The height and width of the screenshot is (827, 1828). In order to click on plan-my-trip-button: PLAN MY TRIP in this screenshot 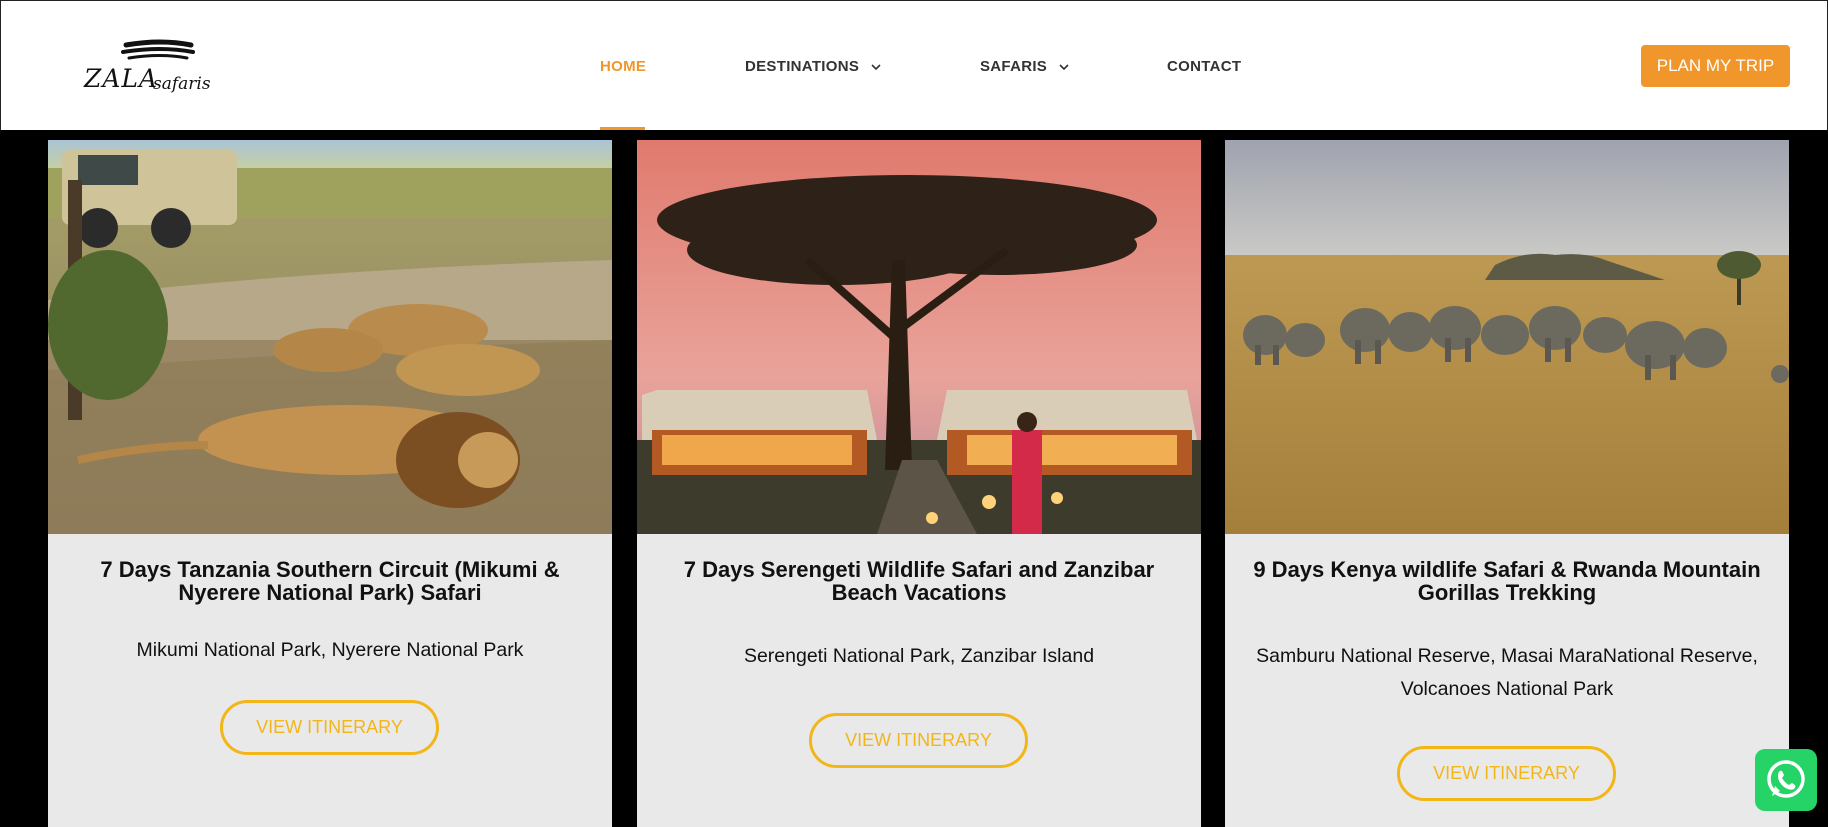, I will do `click(1715, 66)`.